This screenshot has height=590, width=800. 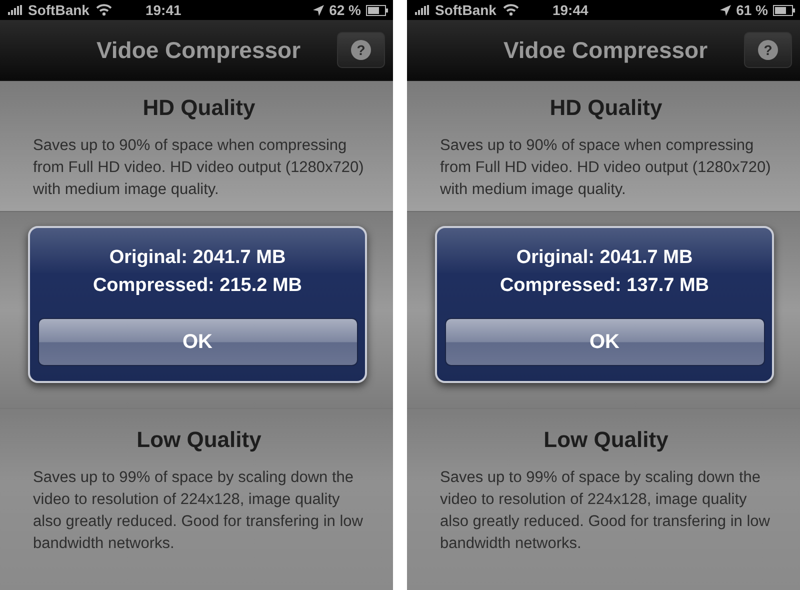 I want to click on battery-percent: 62 %, so click(x=345, y=10).